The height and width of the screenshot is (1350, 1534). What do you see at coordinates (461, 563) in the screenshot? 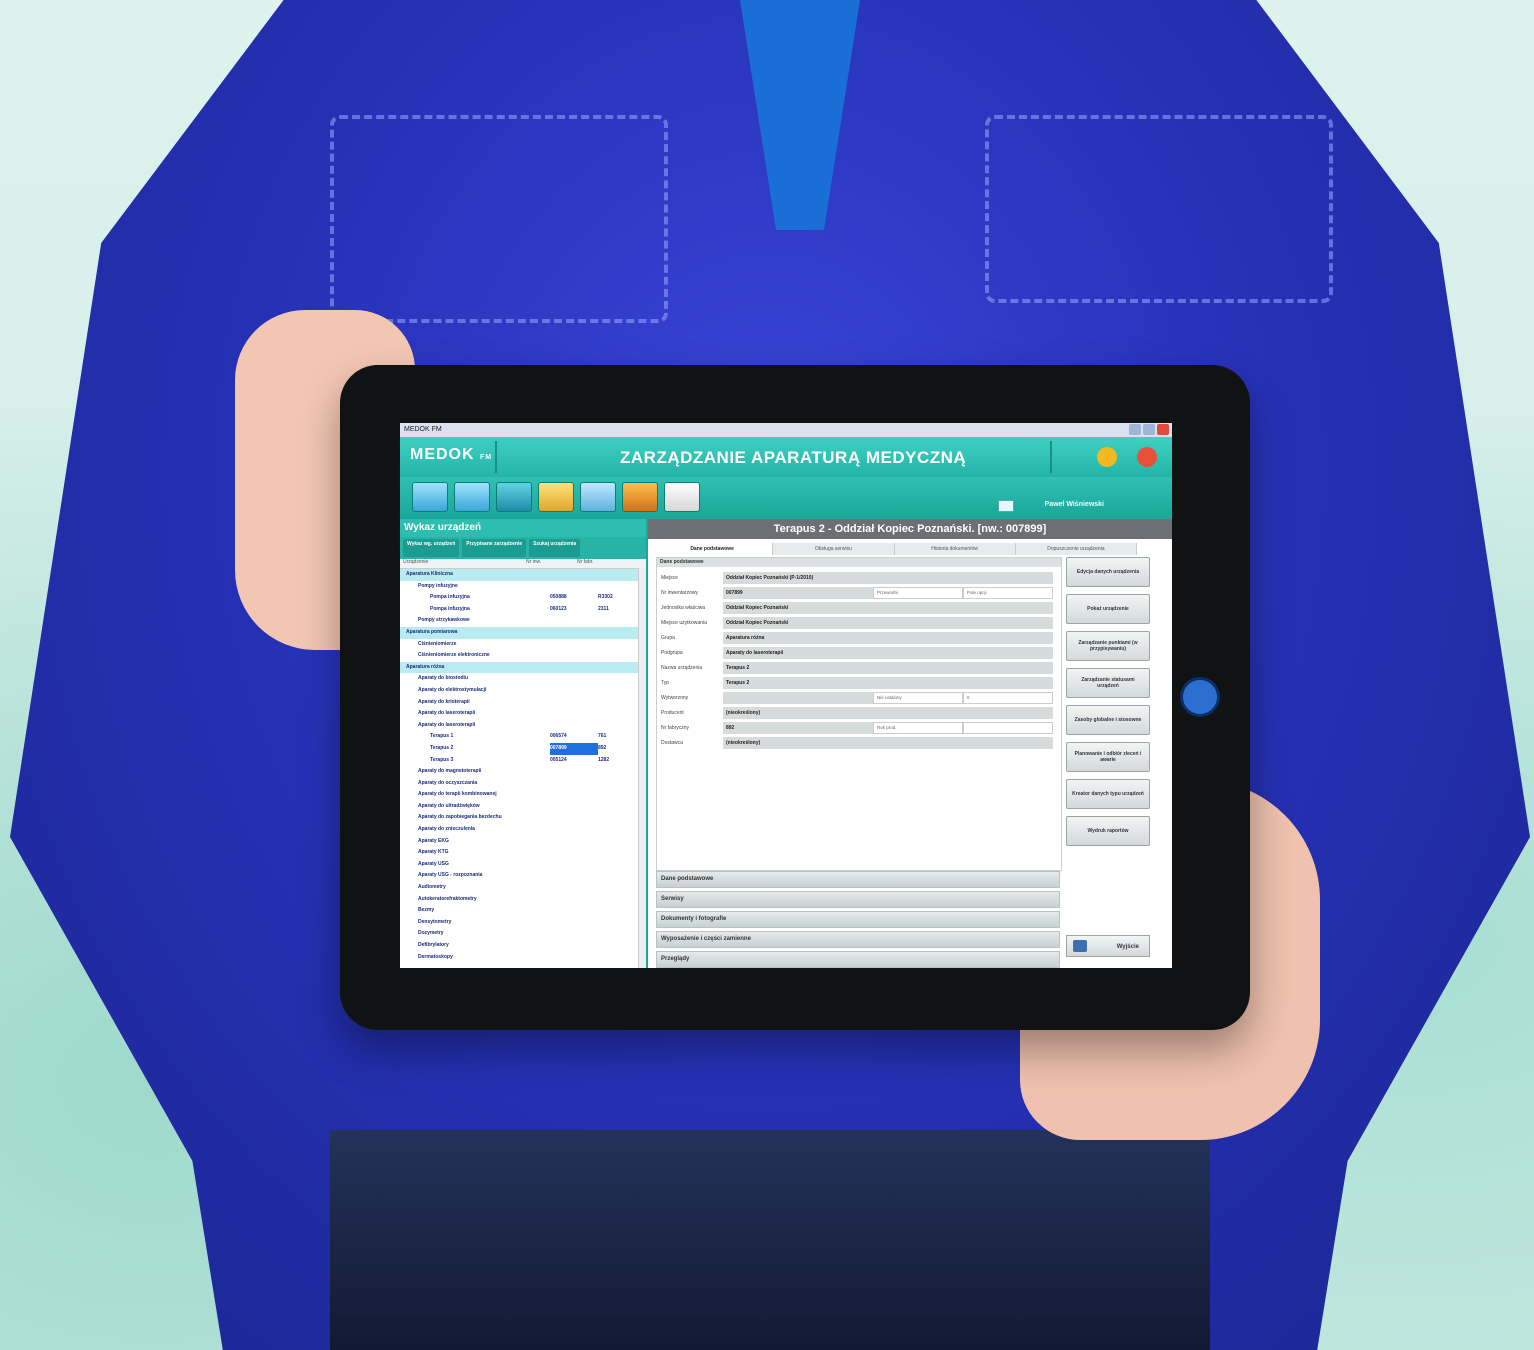
I see `column-header: Urządzenie` at bounding box center [461, 563].